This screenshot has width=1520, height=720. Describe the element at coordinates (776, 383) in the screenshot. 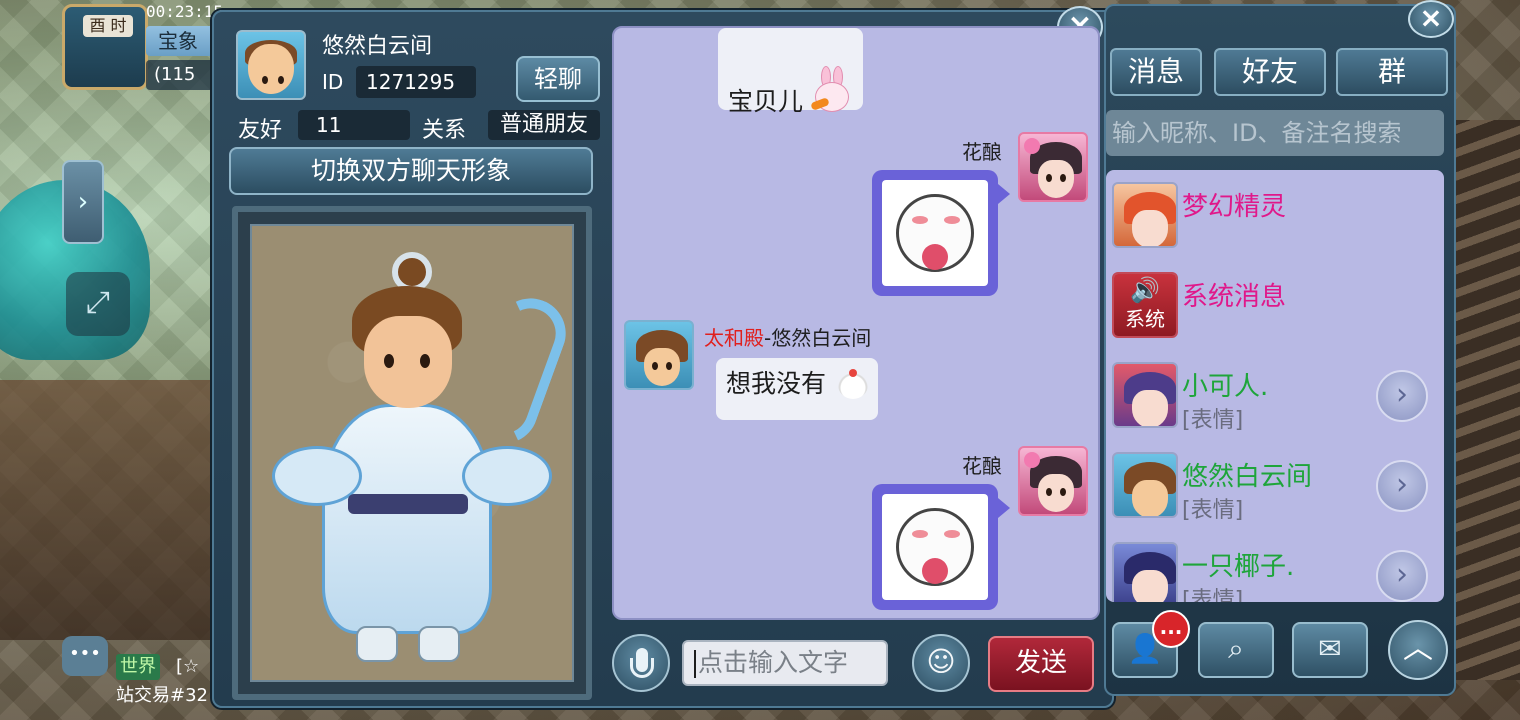

I see `message-text: 想我没有` at that location.